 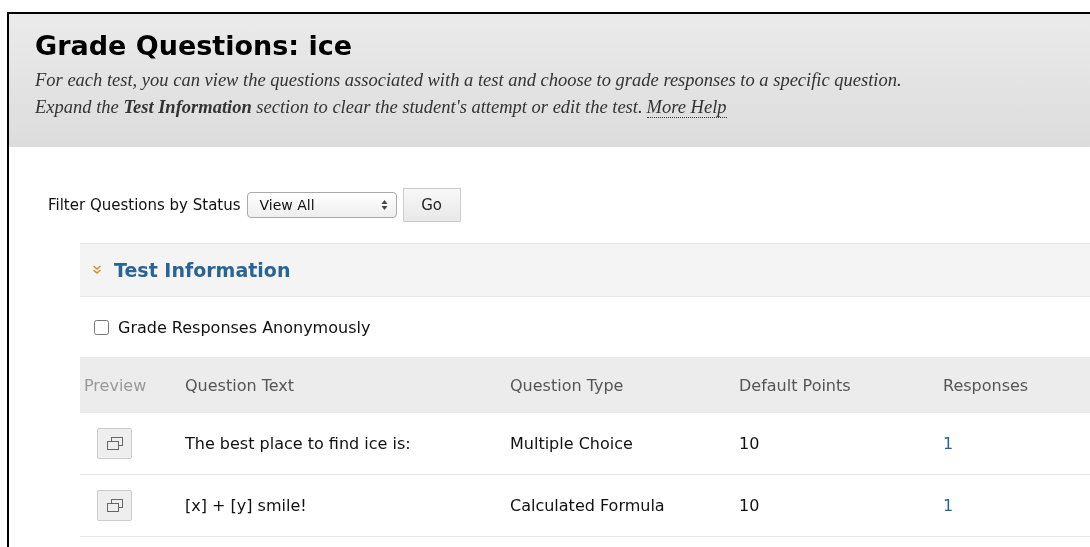 What do you see at coordinates (572, 443) in the screenshot?
I see `table-cell-text: Multiple Choice` at bounding box center [572, 443].